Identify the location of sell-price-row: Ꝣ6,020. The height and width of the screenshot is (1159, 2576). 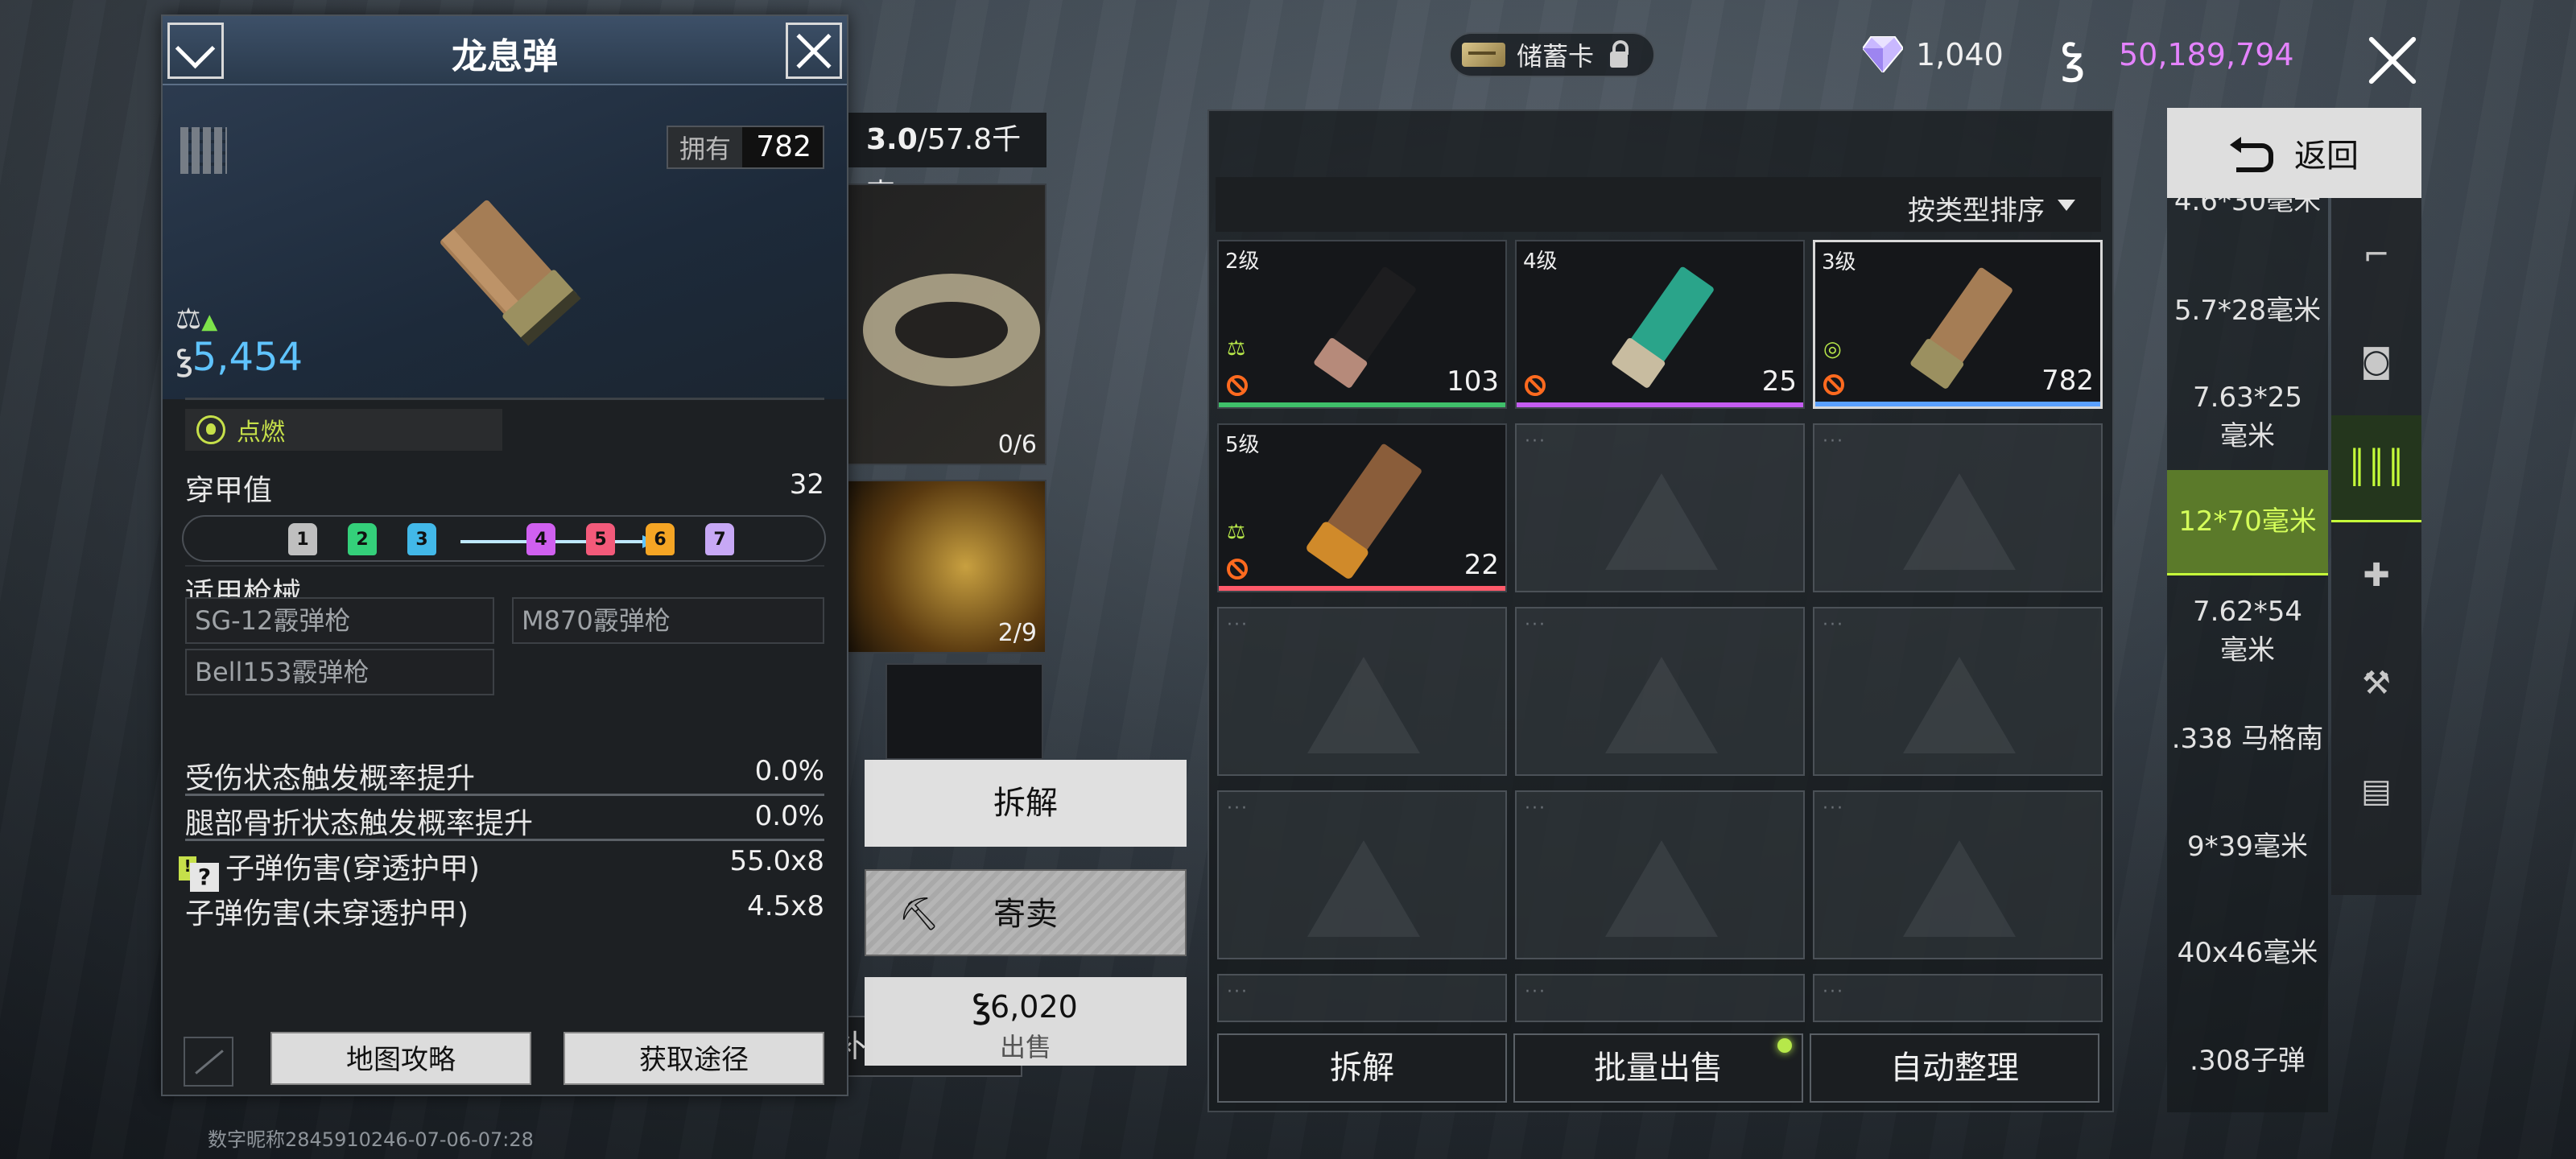
(1026, 1006).